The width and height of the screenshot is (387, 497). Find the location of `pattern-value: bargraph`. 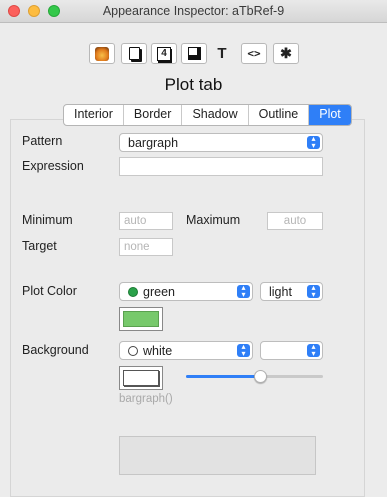

pattern-value: bargraph is located at coordinates (153, 143).